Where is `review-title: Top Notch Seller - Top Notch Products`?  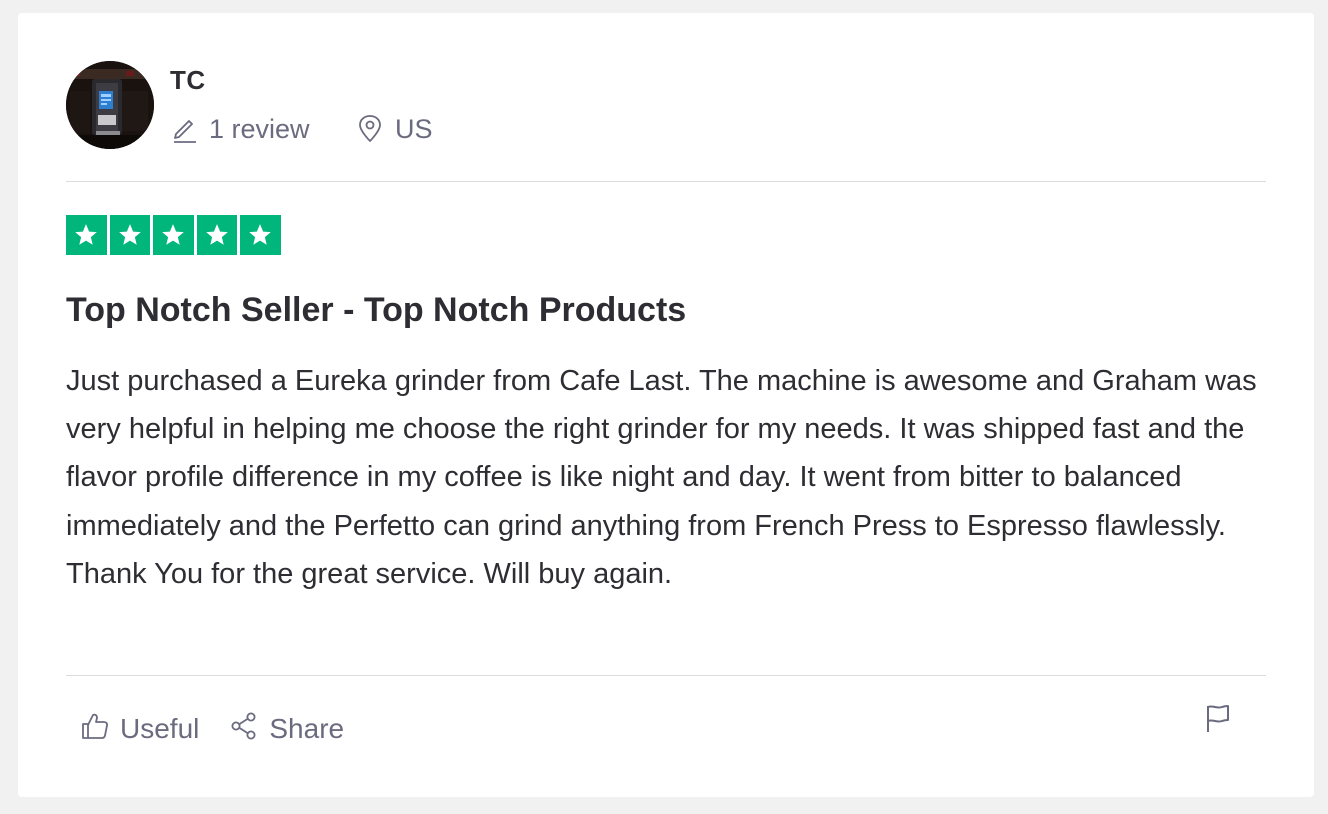
review-title: Top Notch Seller - Top Notch Products is located at coordinates (376, 310).